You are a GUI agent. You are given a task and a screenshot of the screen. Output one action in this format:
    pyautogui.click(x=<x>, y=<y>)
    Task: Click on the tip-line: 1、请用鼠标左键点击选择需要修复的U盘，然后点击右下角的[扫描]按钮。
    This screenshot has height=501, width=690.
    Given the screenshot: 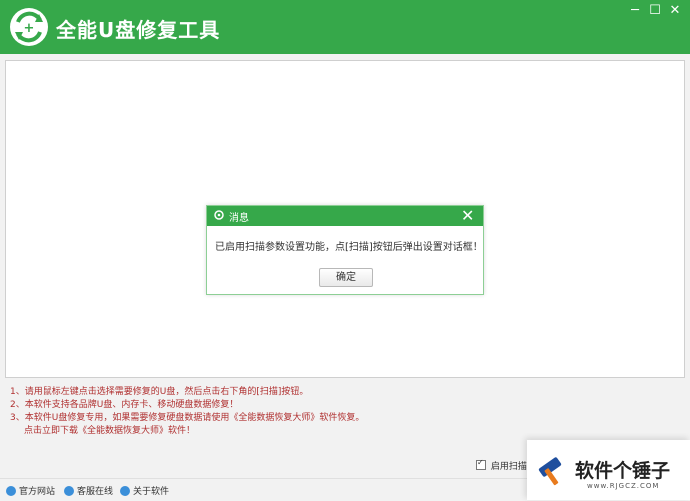 What is the action you would take?
    pyautogui.click(x=159, y=392)
    